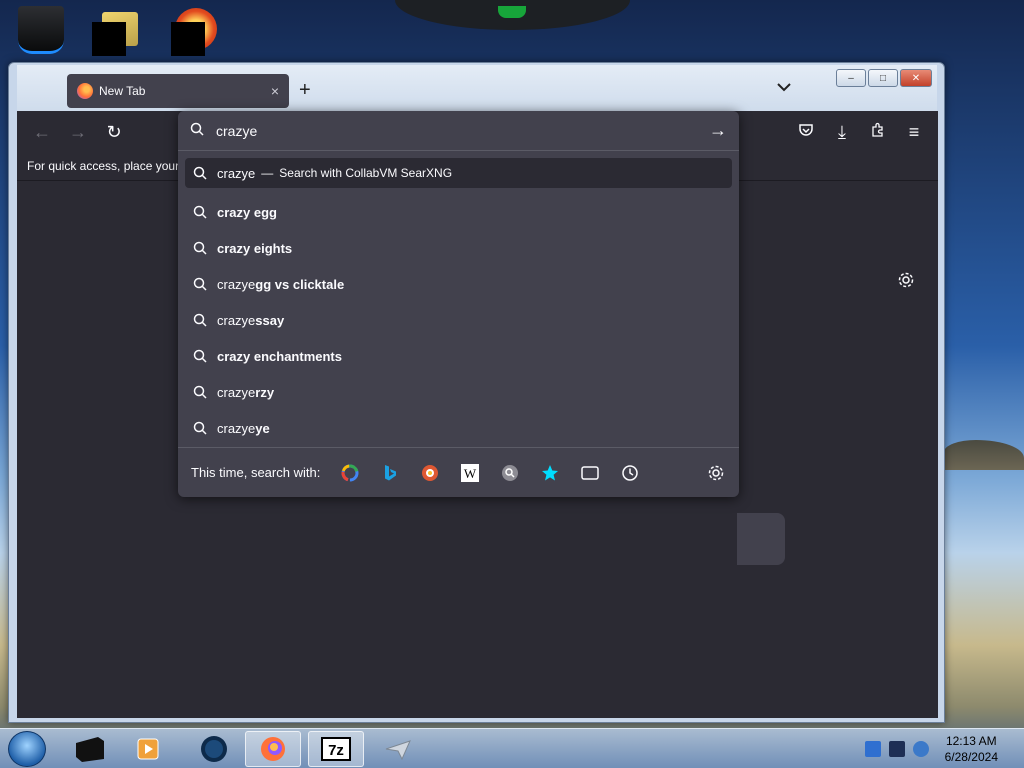  What do you see at coordinates (984, 455) in the screenshot?
I see `desktop-wallpaper-rocks` at bounding box center [984, 455].